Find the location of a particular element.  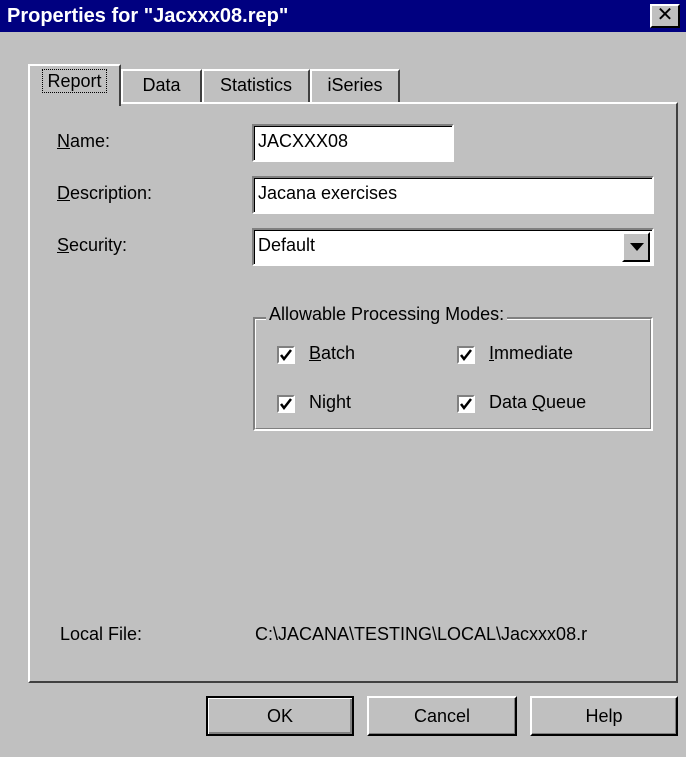

tab-statistics: Statistics is located at coordinates (256, 85).